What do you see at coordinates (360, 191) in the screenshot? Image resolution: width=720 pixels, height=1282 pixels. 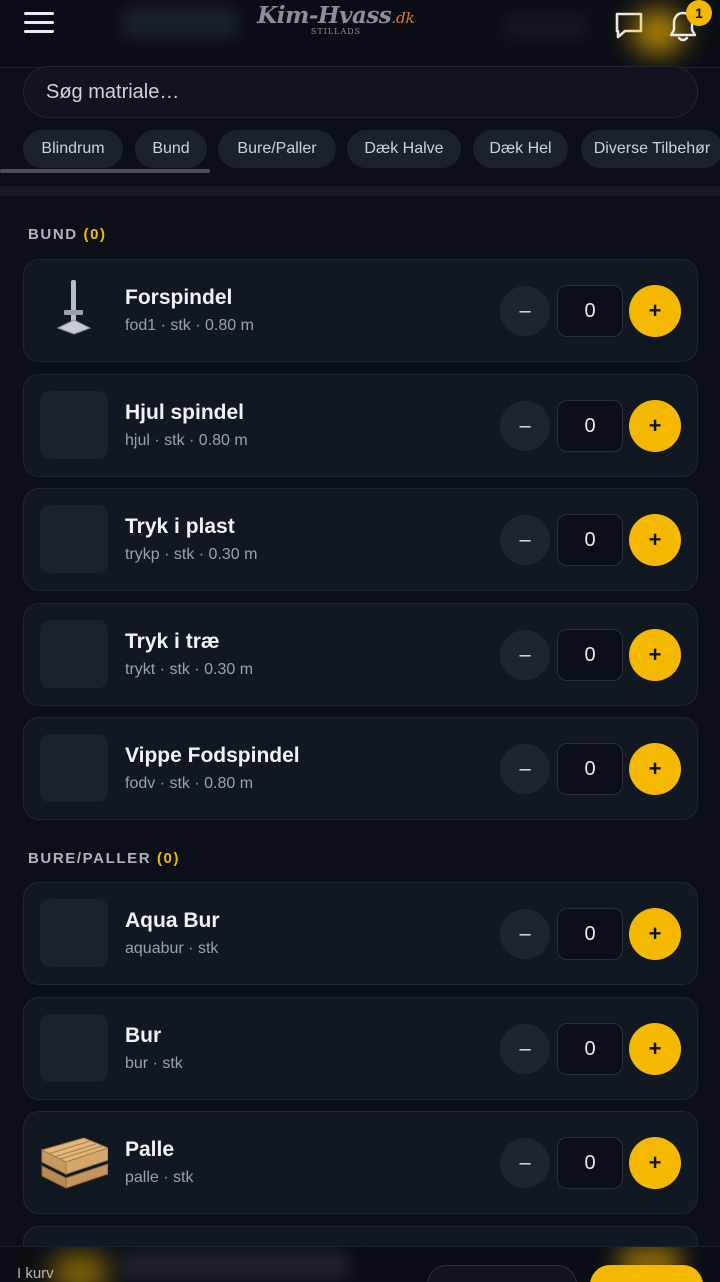 I see `divider` at bounding box center [360, 191].